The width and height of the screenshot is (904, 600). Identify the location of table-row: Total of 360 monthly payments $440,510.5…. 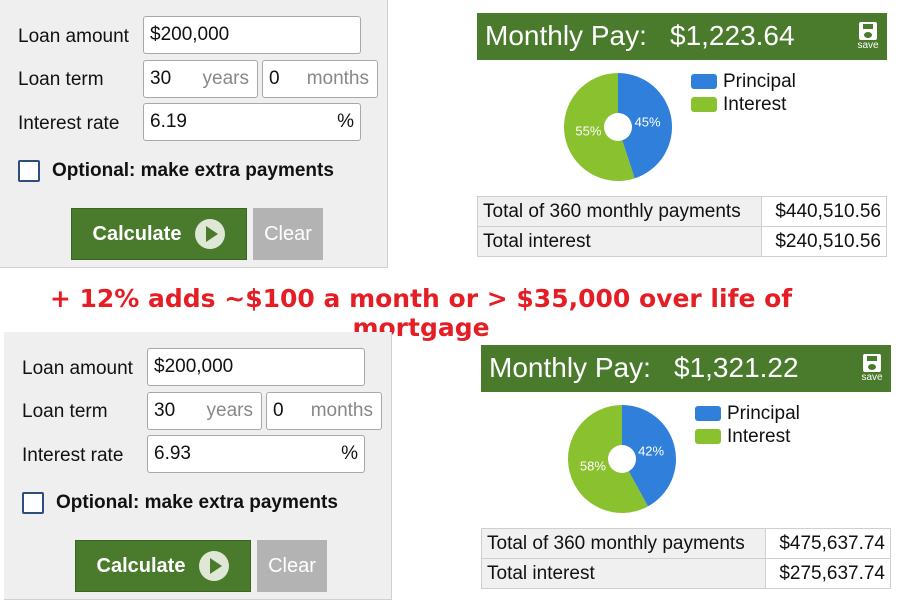
(682, 211).